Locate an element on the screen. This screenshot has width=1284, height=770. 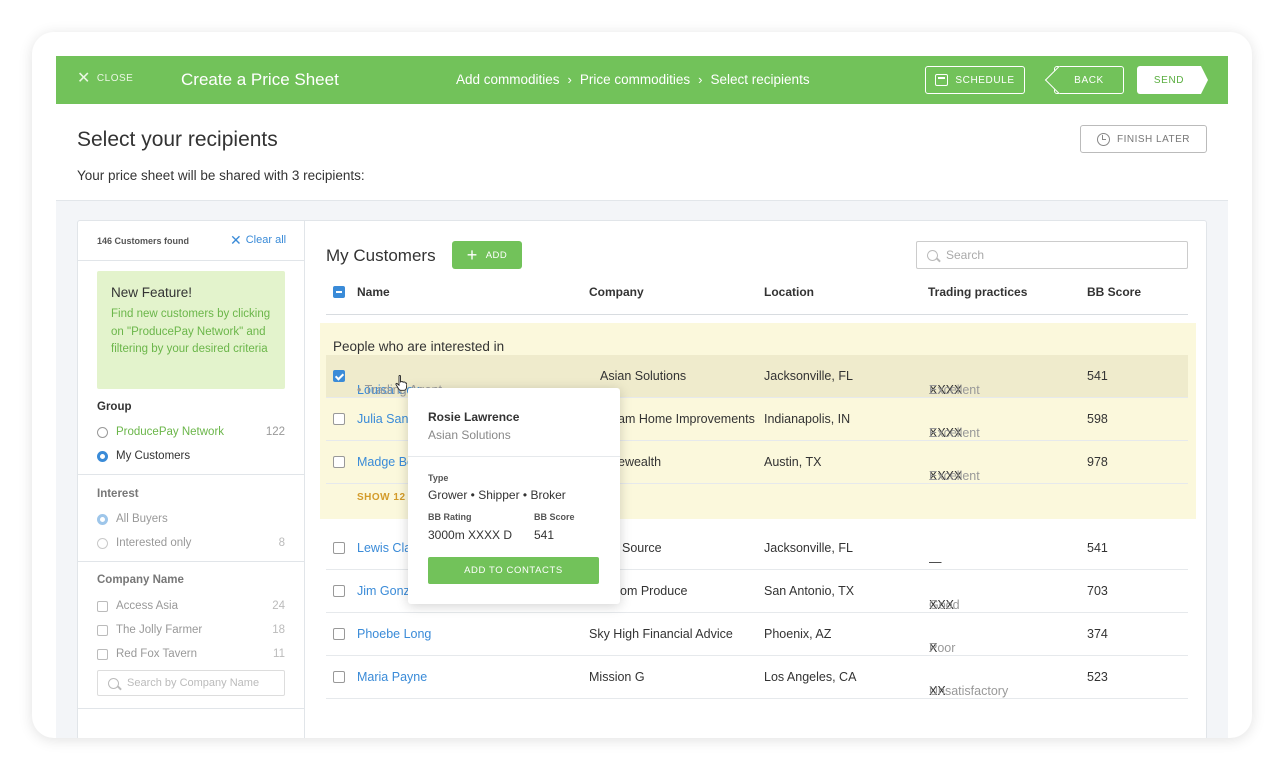
interest-option-all-buyers: All Buyers is located at coordinates (191, 519).